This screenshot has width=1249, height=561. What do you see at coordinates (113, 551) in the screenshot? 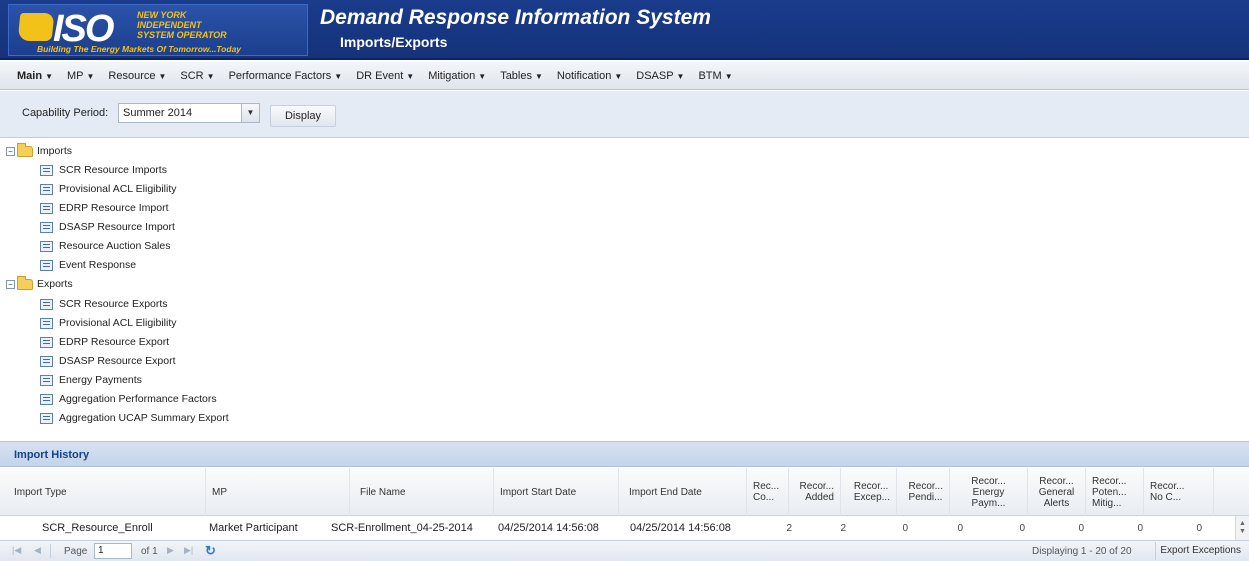
I see `page-number-input: 1` at bounding box center [113, 551].